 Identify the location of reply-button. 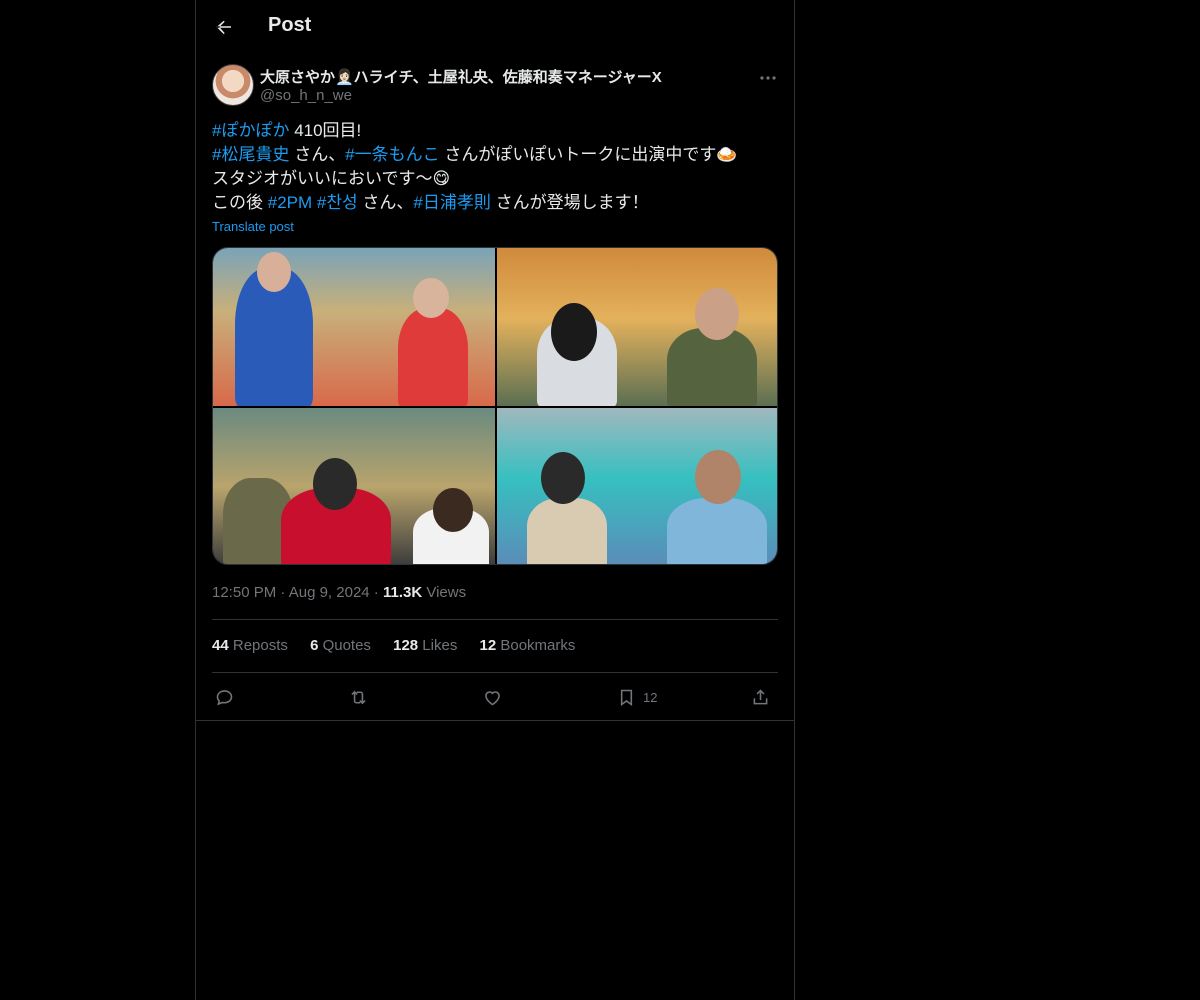
(224, 697).